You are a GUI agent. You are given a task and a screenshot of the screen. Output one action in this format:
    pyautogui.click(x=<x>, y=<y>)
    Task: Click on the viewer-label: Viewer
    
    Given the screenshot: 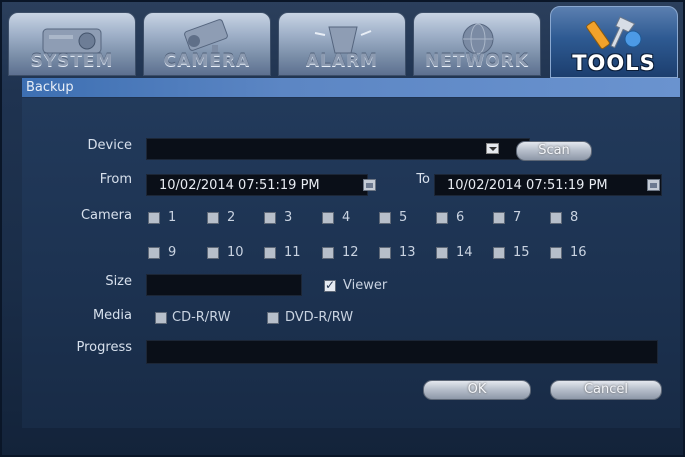 What is the action you would take?
    pyautogui.click(x=365, y=285)
    